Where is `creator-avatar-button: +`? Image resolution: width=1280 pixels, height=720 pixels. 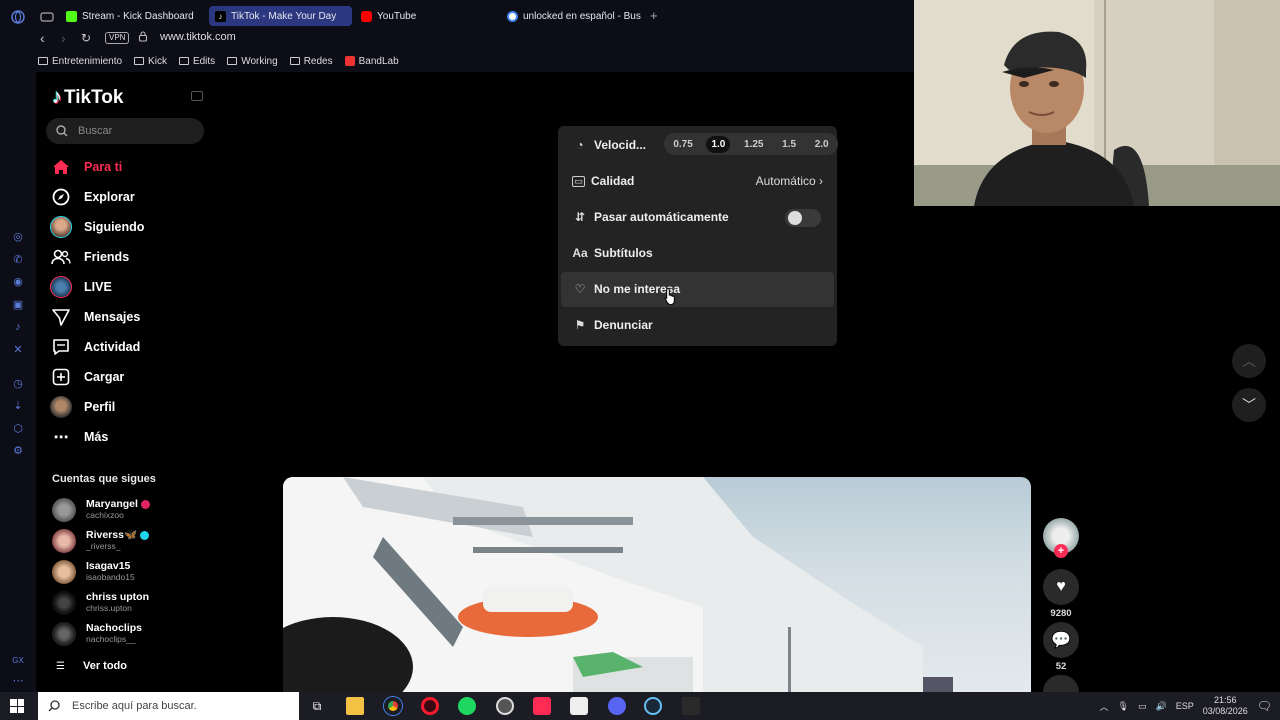 creator-avatar-button: + is located at coordinates (1061, 538).